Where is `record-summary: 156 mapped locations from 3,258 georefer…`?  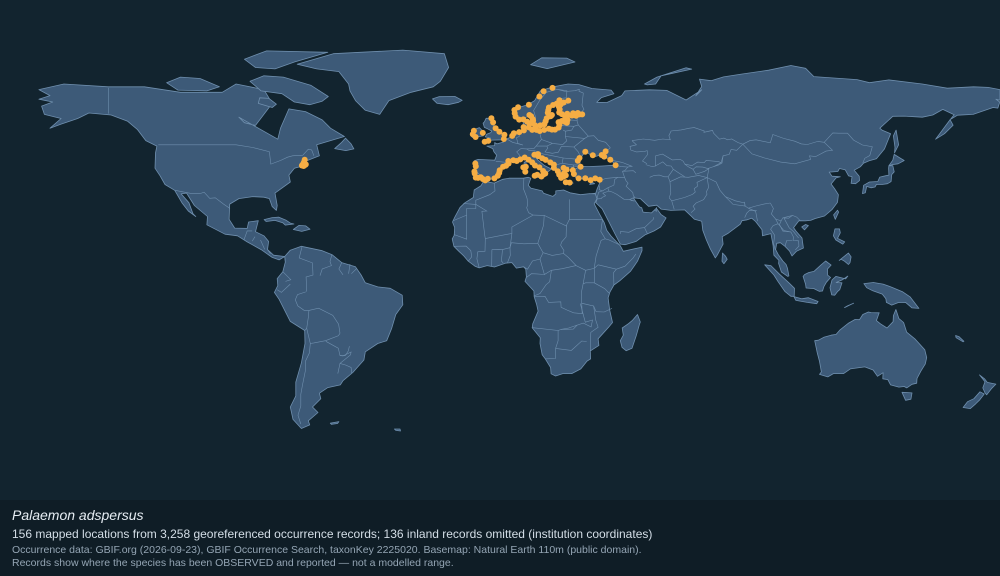
record-summary: 156 mapped locations from 3,258 georefer… is located at coordinates (332, 534).